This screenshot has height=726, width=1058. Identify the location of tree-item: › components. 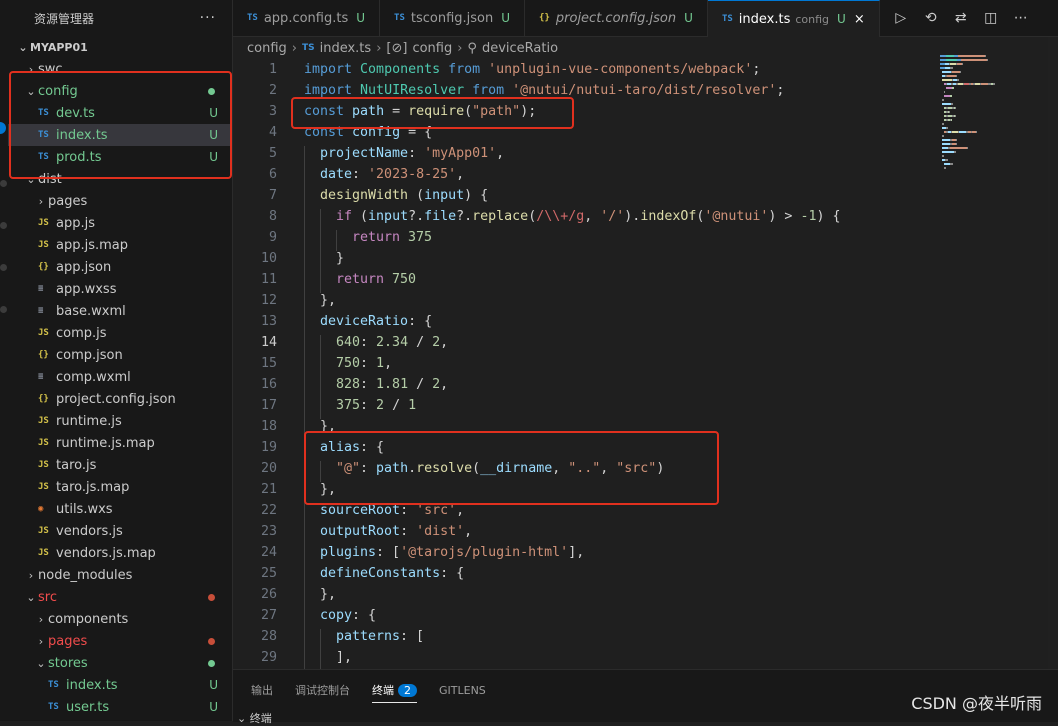
(120, 619).